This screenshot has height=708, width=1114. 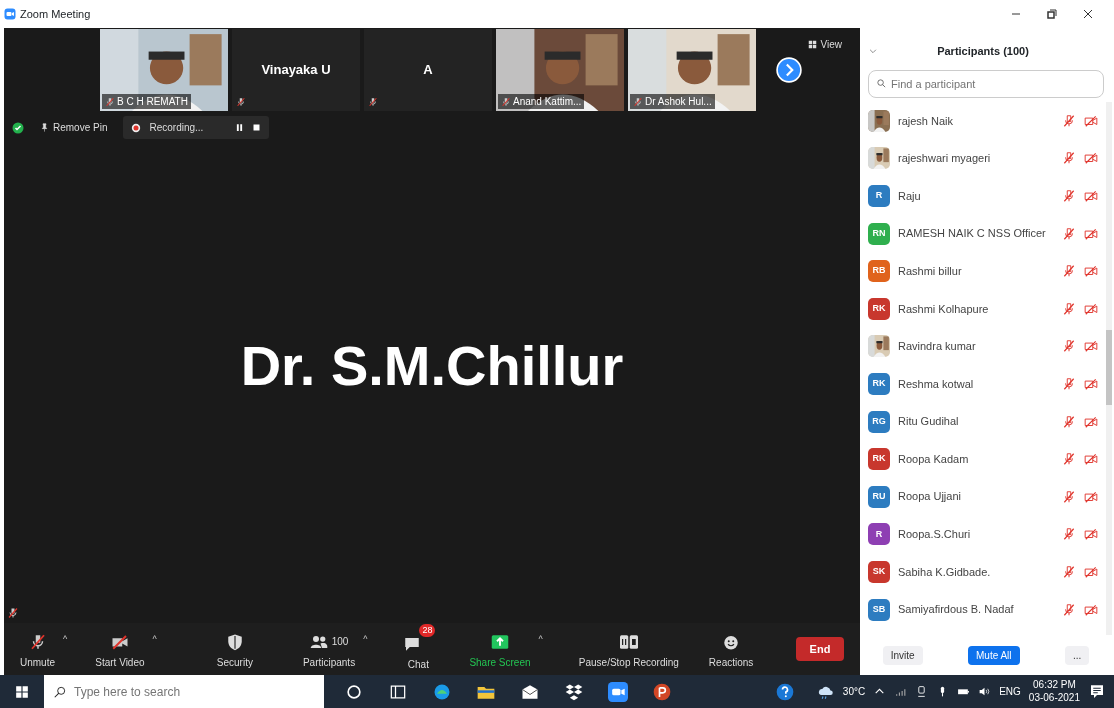 I want to click on participant-name: Raju, so click(x=910, y=196).